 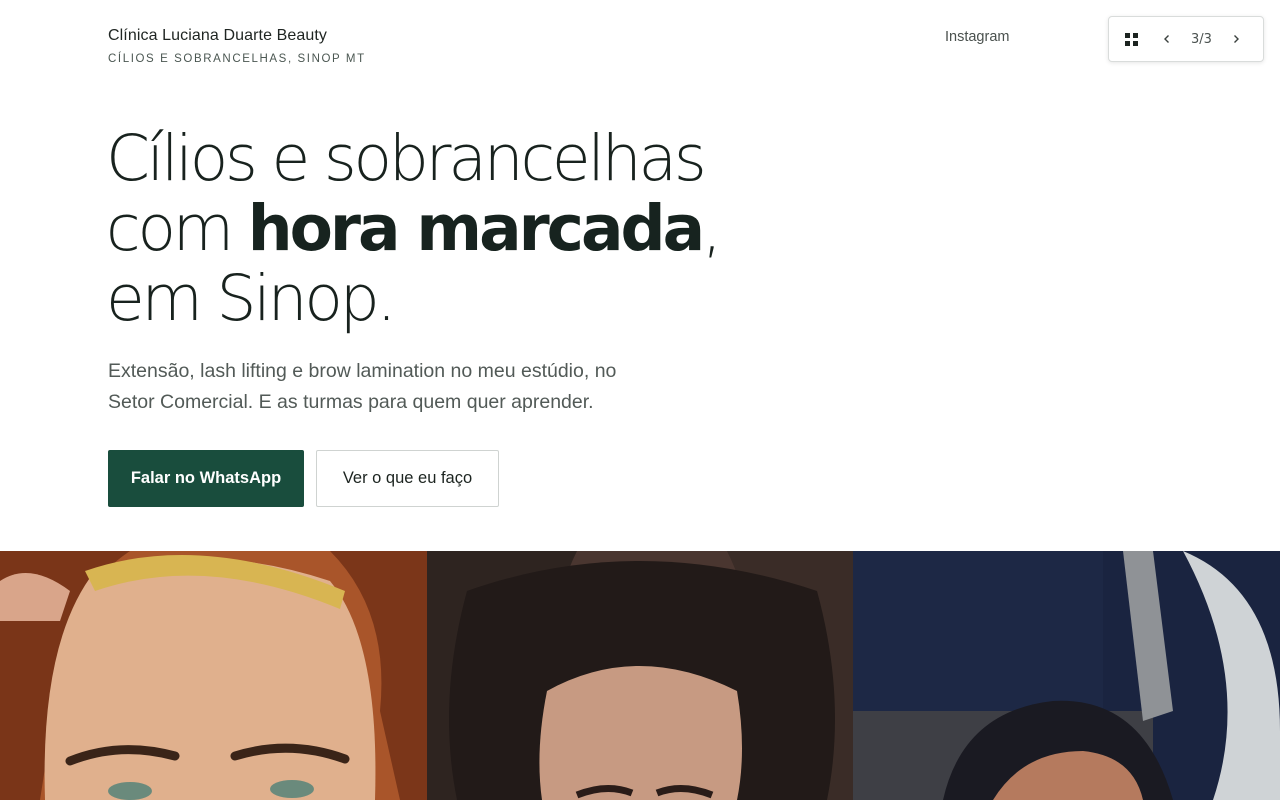 What do you see at coordinates (712, 228) in the screenshot?
I see `hero-title-line2-post: ,` at bounding box center [712, 228].